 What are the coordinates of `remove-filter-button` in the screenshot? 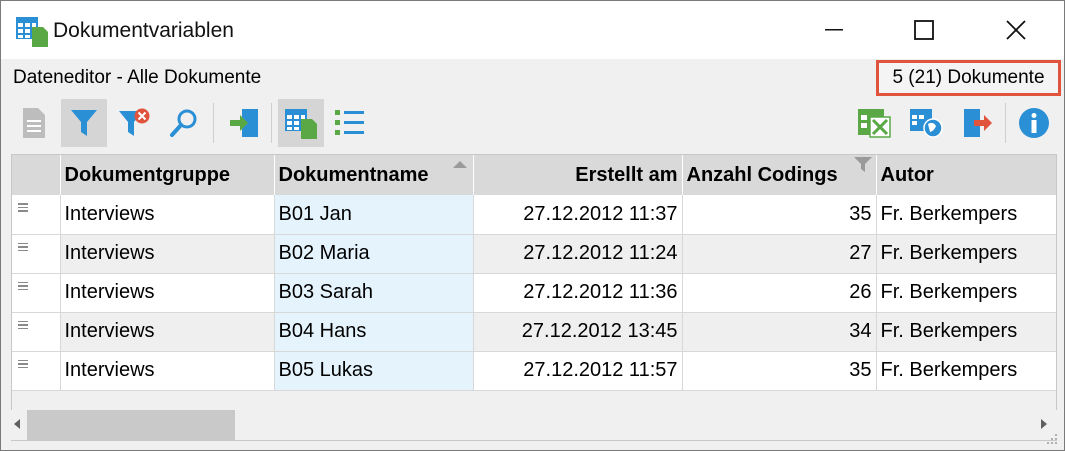 It's located at (134, 123).